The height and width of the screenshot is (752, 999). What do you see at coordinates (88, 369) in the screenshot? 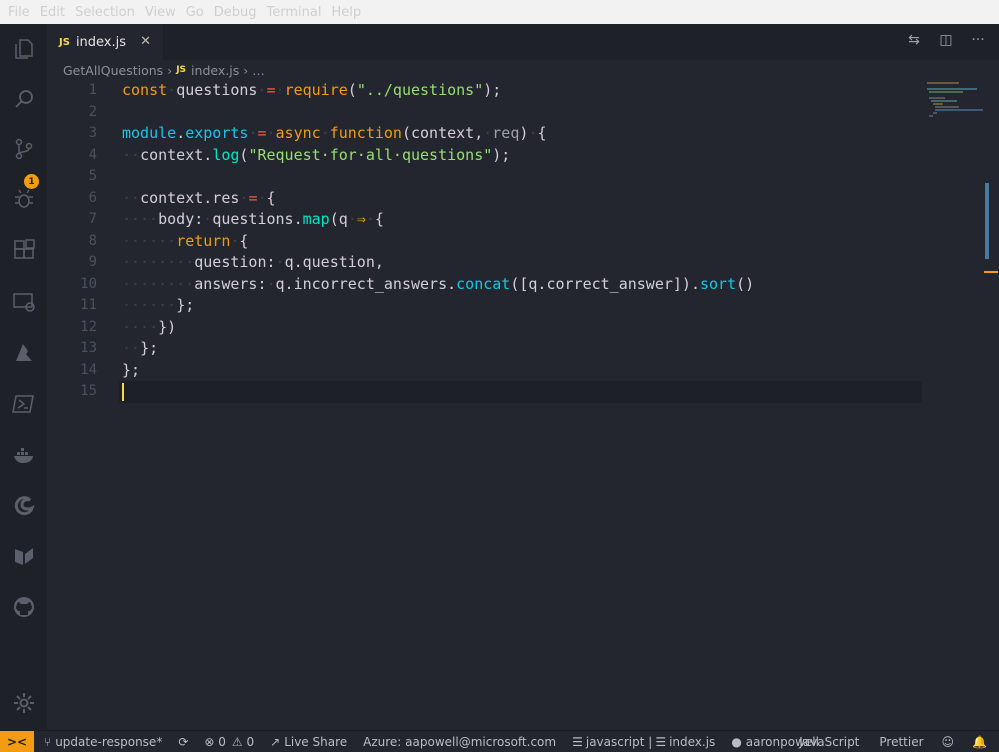
I see `line-number: 14` at bounding box center [88, 369].